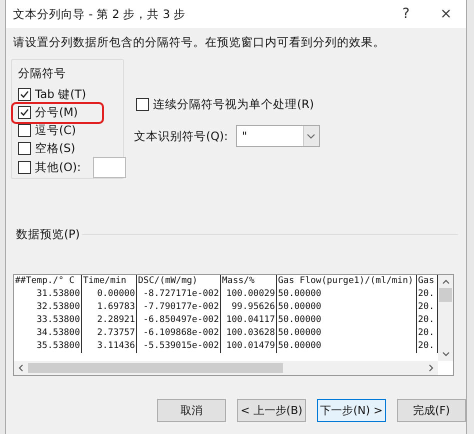 The width and height of the screenshot is (474, 434). What do you see at coordinates (55, 148) in the screenshot?
I see `checkbox-label: 空格(S)` at bounding box center [55, 148].